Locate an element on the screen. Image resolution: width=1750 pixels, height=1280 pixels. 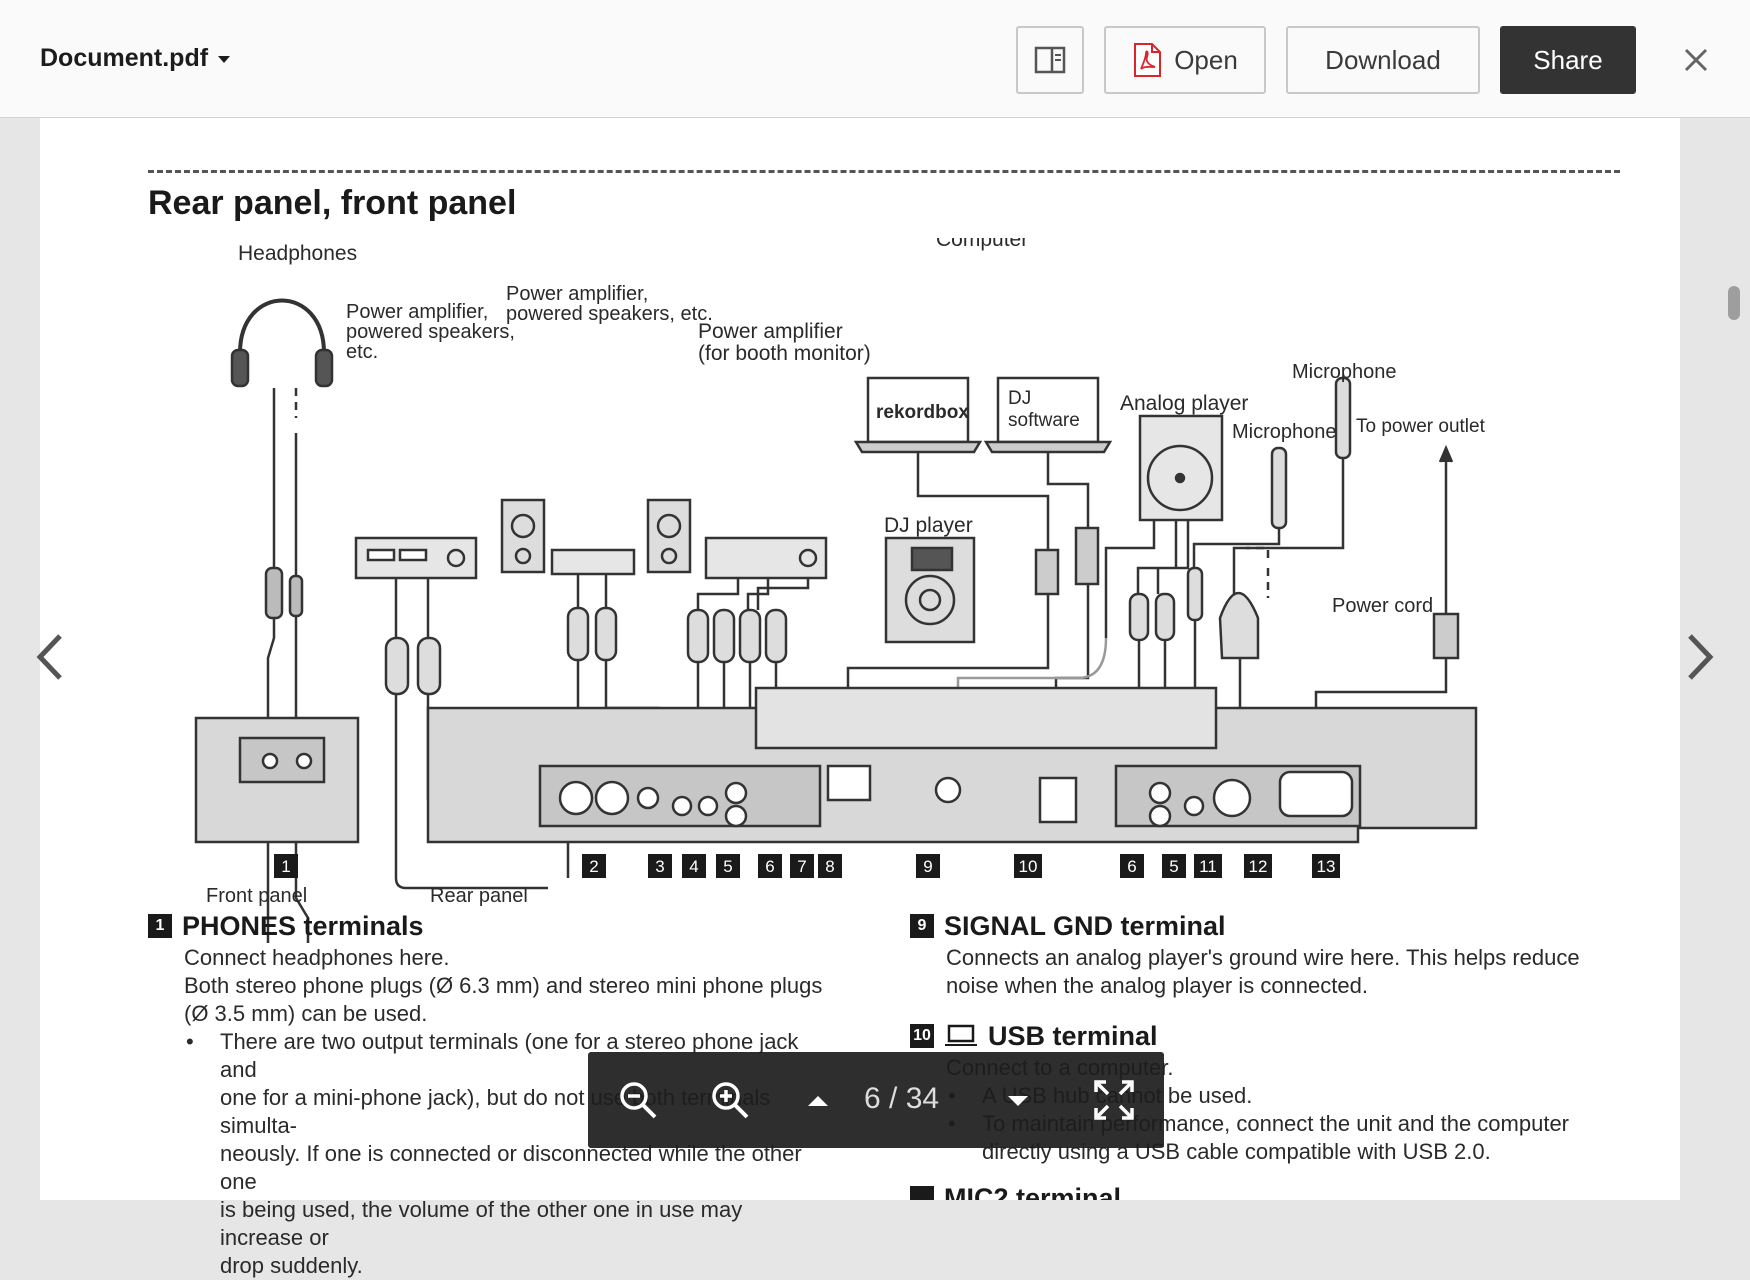
callout-11: 11 is located at coordinates (1208, 866).